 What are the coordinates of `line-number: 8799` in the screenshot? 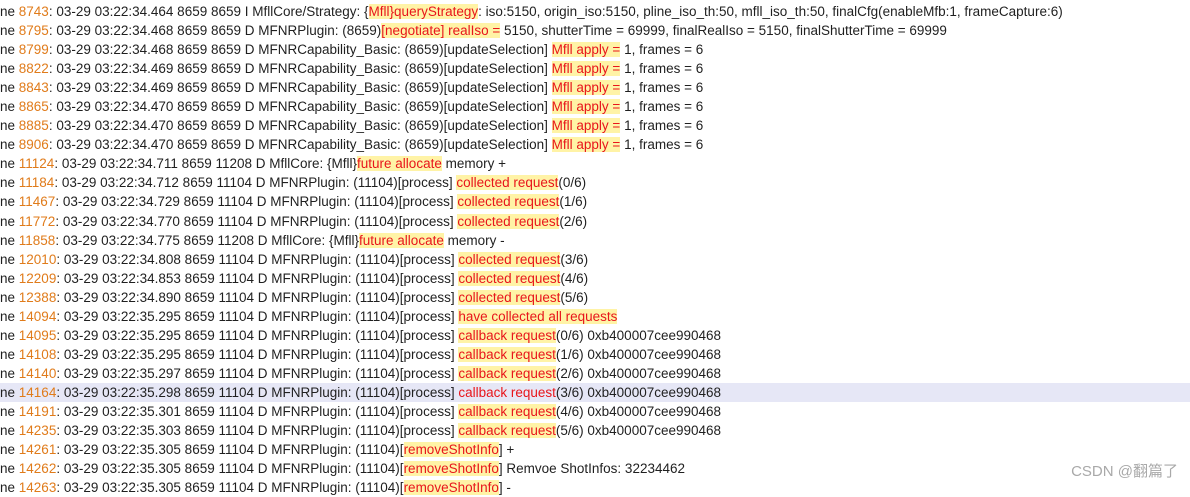 It's located at (33, 50).